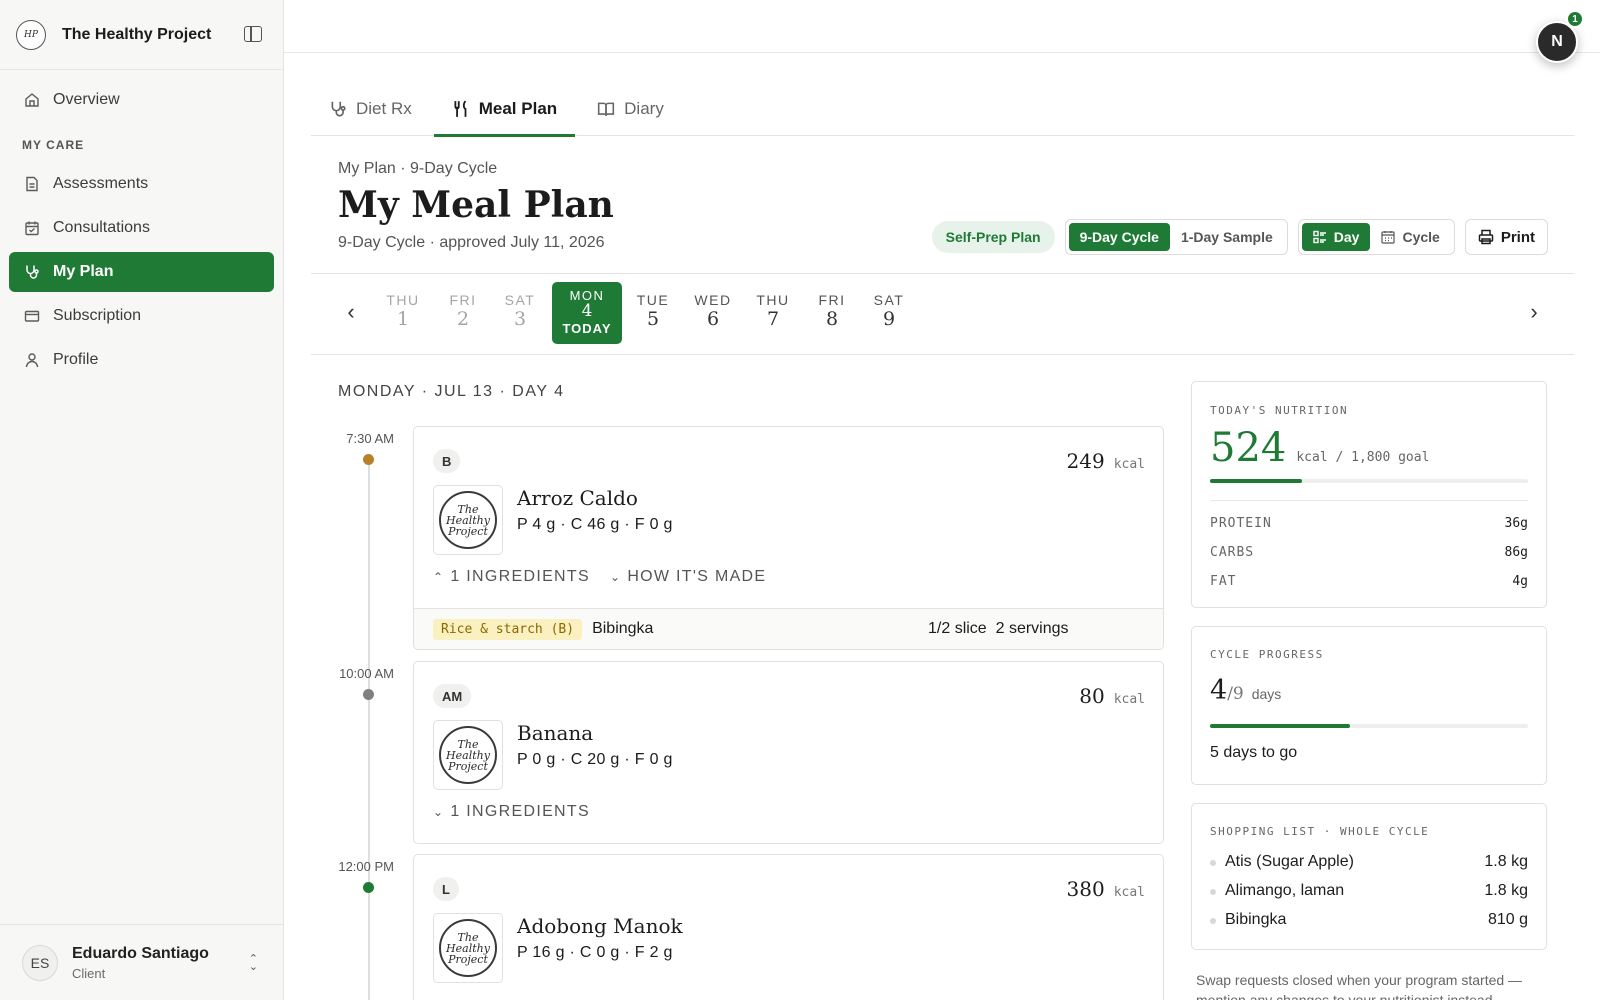  I want to click on sidebar-item-overview: Overview, so click(141, 100).